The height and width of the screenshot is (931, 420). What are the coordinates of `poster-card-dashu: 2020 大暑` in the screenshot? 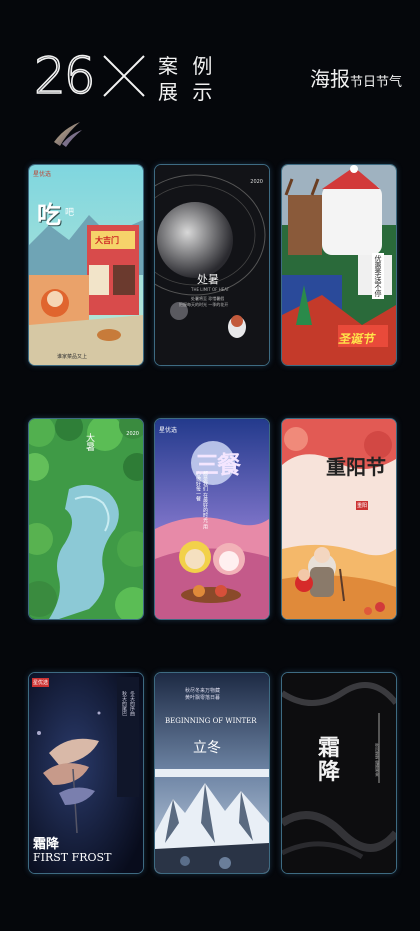 It's located at (86, 519).